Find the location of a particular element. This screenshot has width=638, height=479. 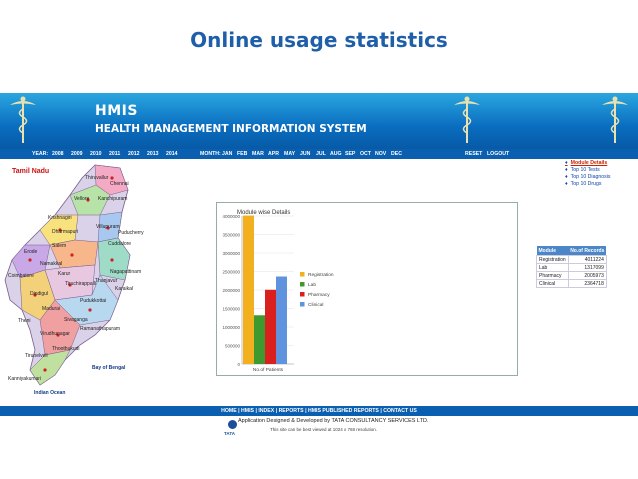

district-label: Erode is located at coordinates (31, 252).